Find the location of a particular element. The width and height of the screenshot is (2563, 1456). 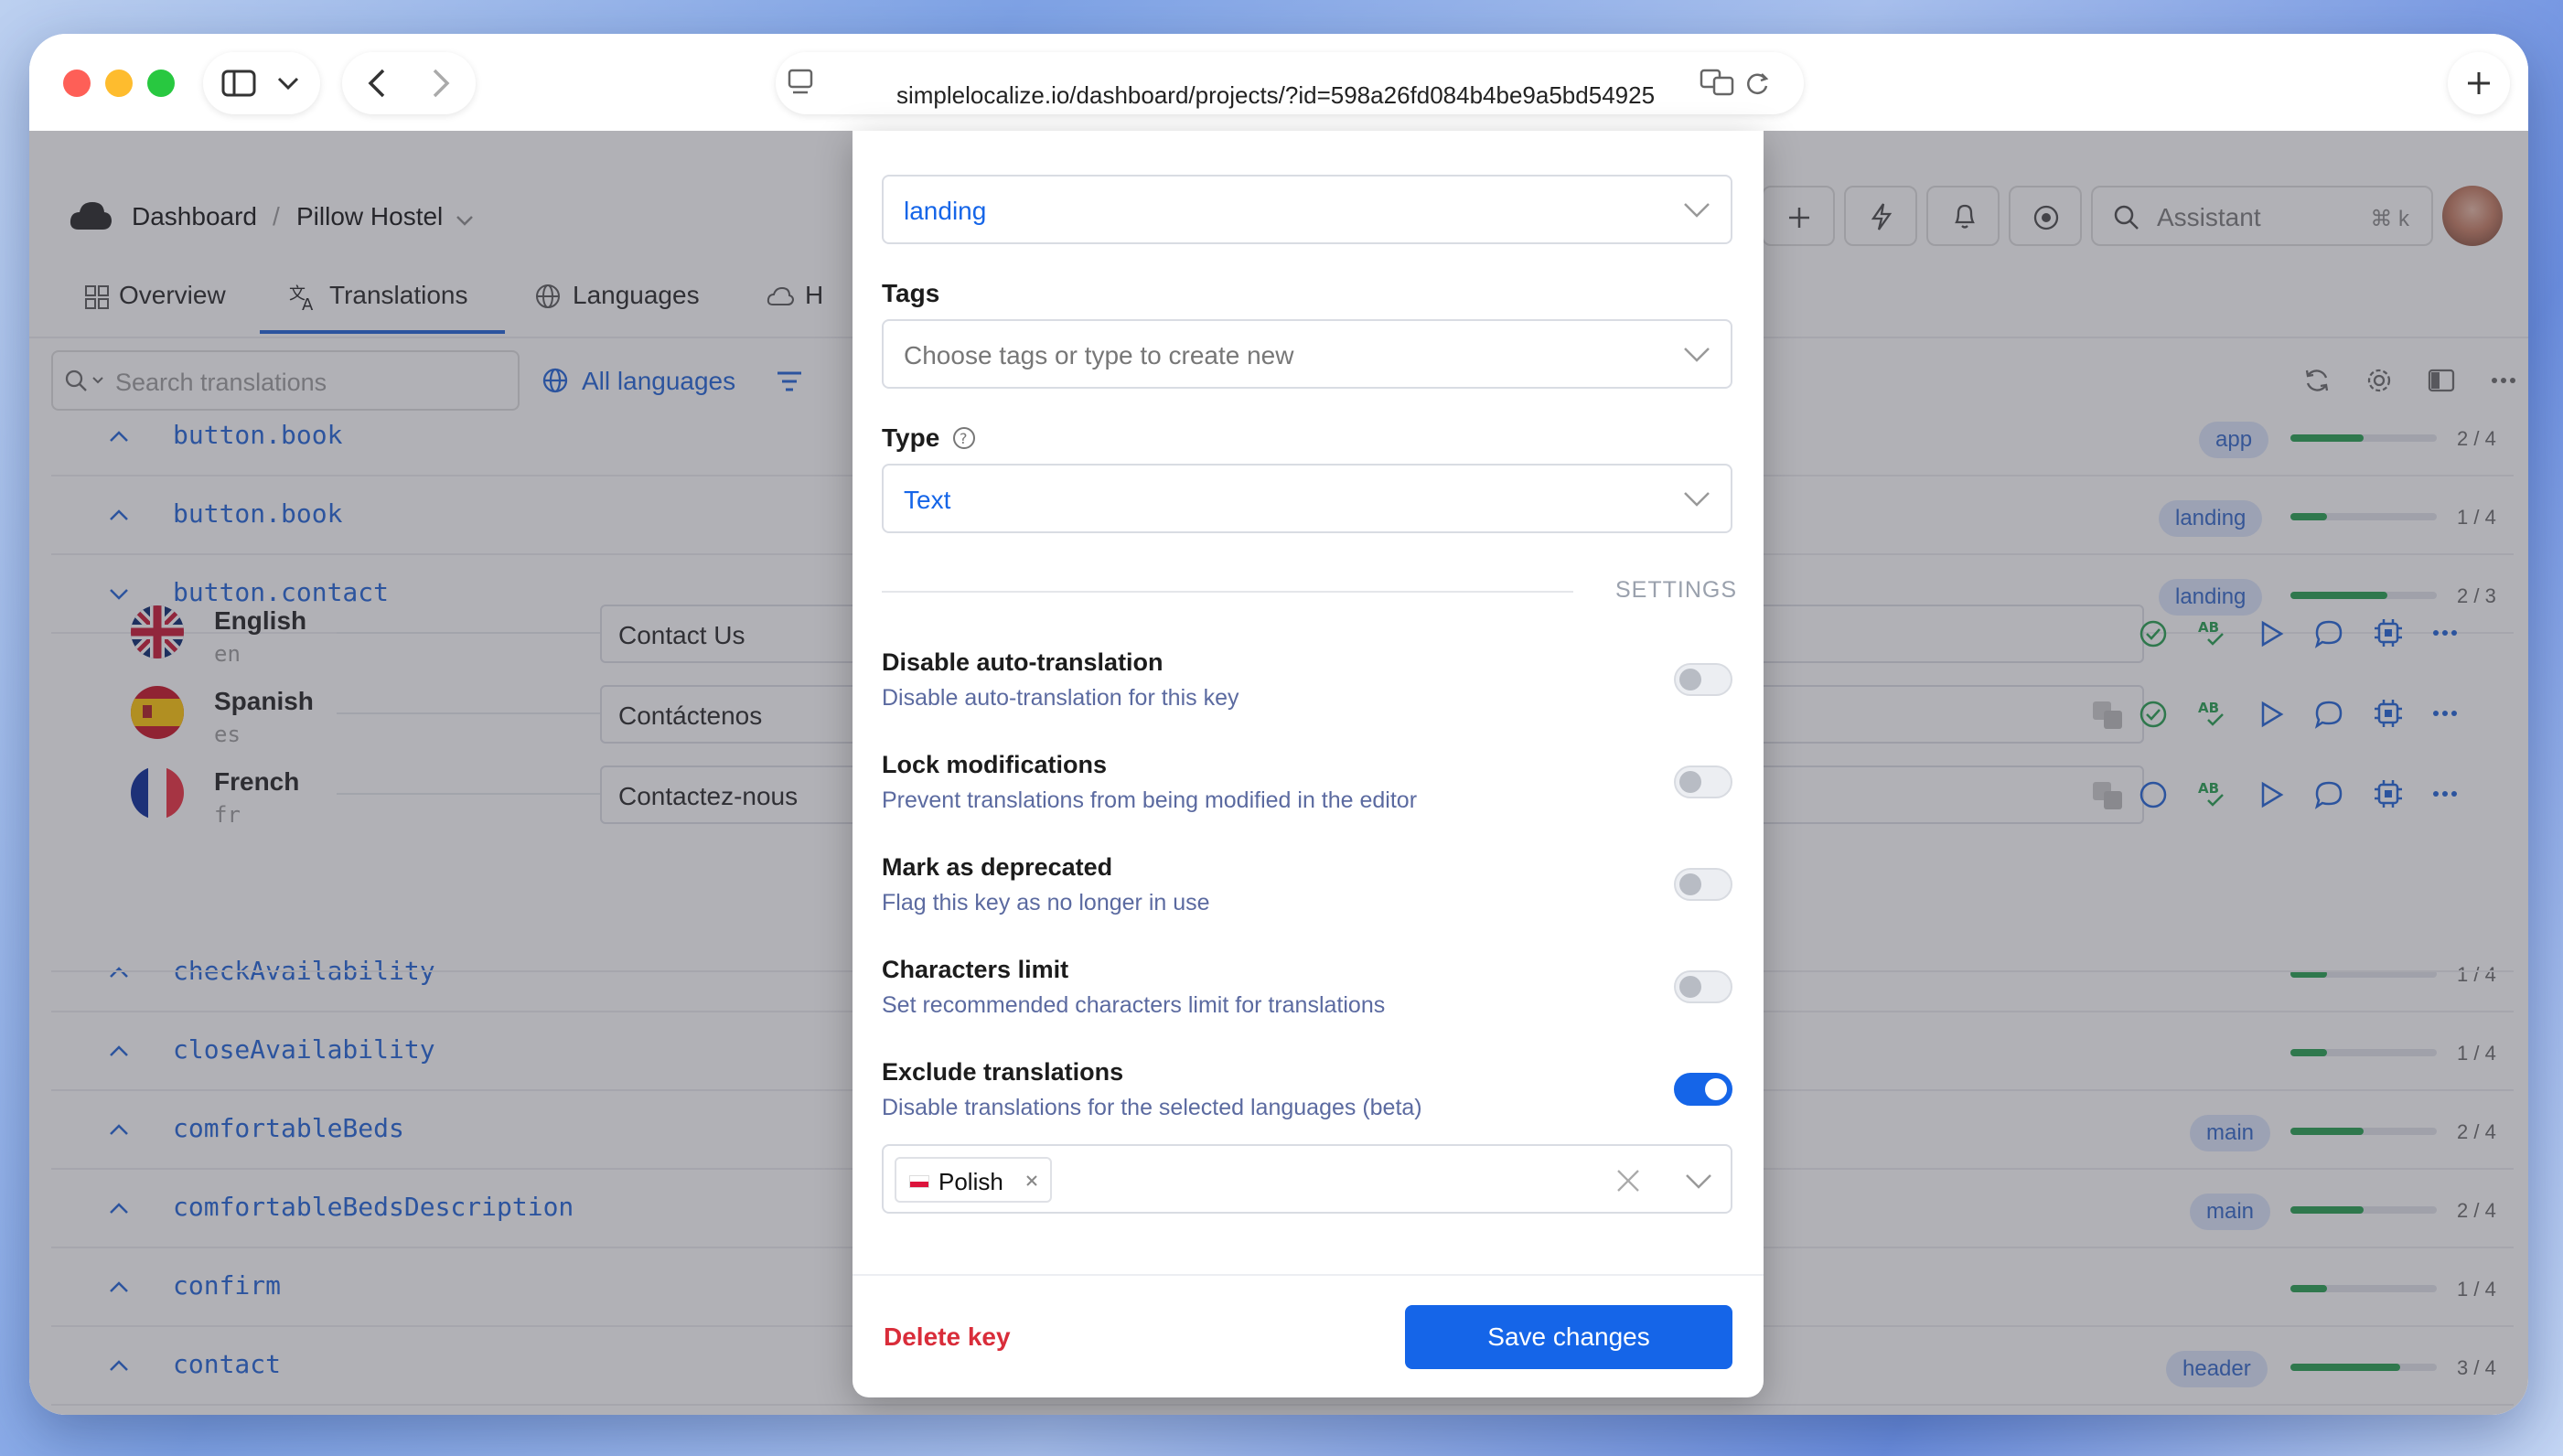

plus-icon is located at coordinates (2479, 83).